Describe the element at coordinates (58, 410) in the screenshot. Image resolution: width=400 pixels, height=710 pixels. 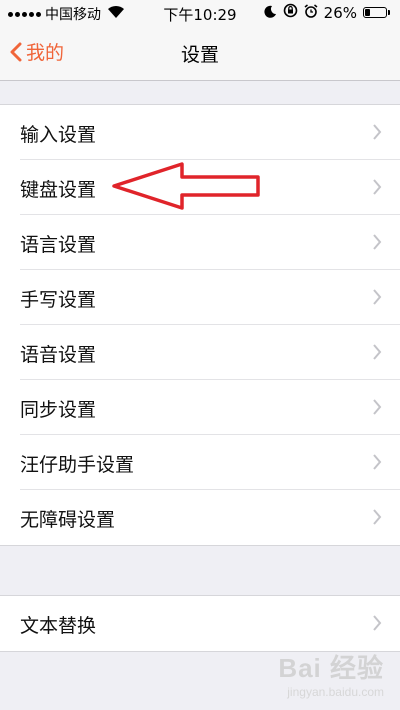
I see `row-label: 同步设置` at that location.